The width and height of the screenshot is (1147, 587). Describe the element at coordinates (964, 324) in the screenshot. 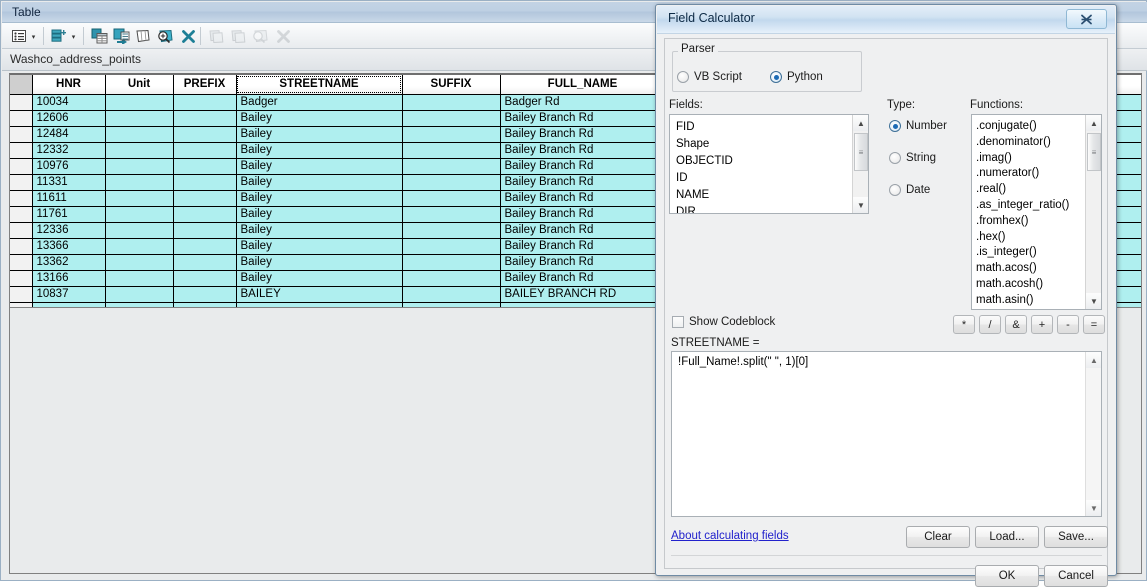

I see `operator-multiply-button: *` at that location.